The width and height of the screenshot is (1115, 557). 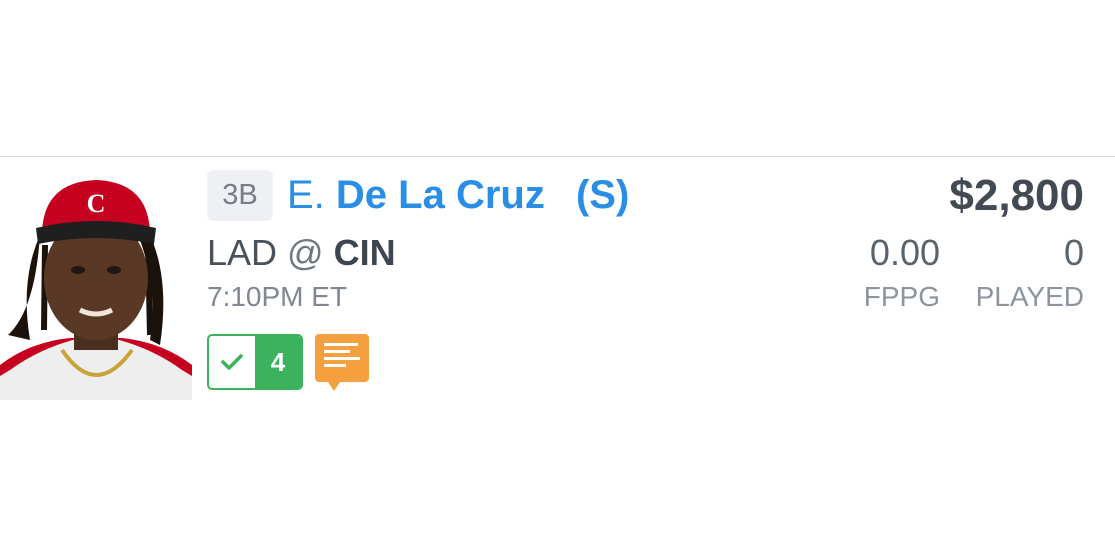 I want to click on played-value: 0, so click(x=1073, y=252).